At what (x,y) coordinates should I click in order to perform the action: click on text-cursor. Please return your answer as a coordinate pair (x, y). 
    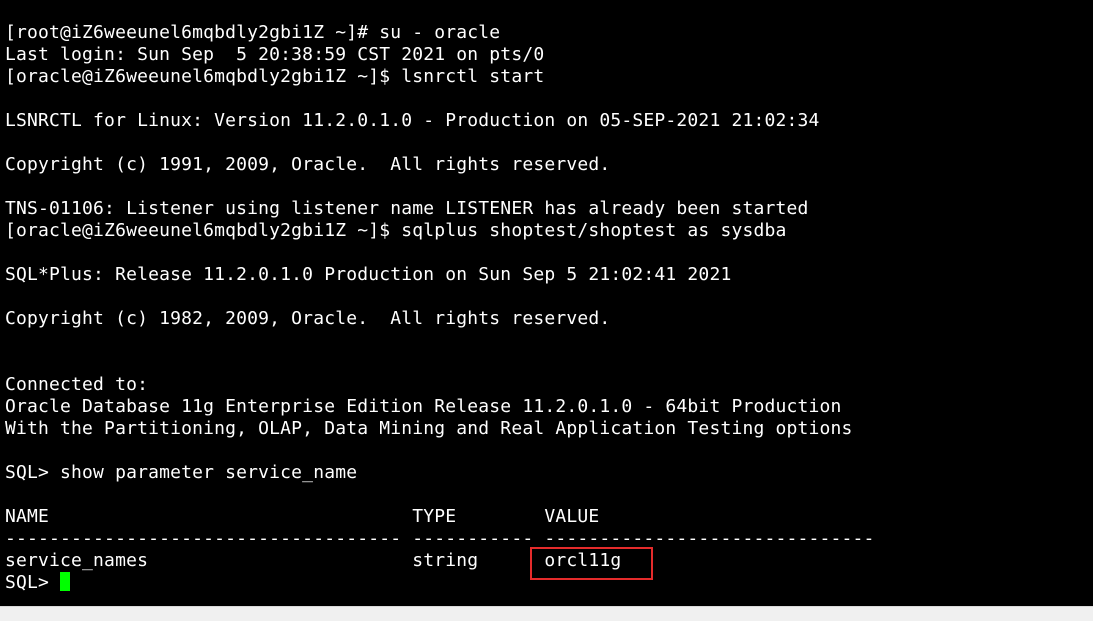
    Looking at the image, I should click on (65, 581).